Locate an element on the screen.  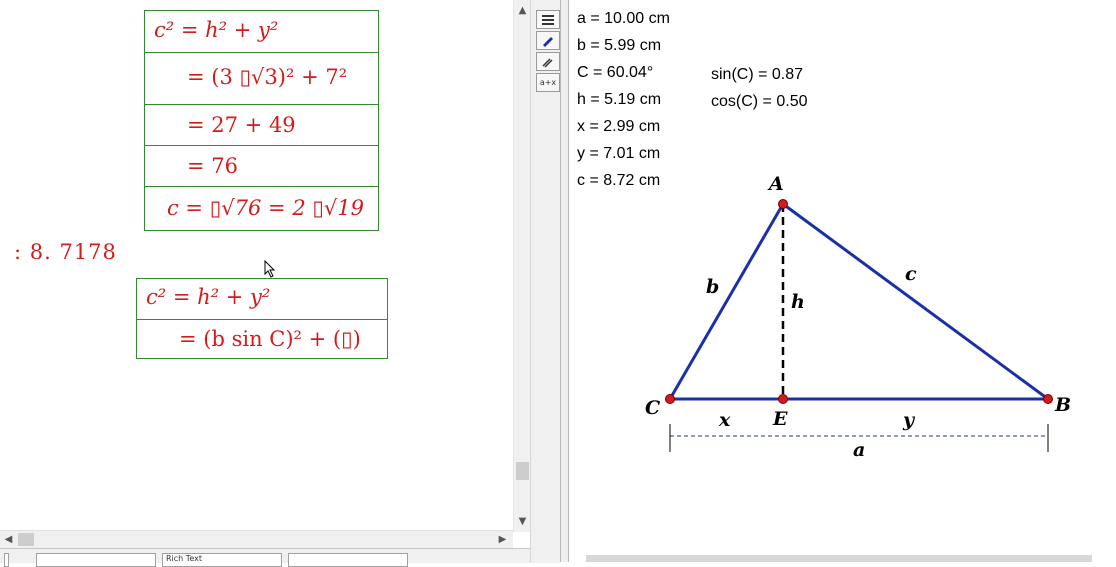
label-side-b: b is located at coordinates (712, 287).